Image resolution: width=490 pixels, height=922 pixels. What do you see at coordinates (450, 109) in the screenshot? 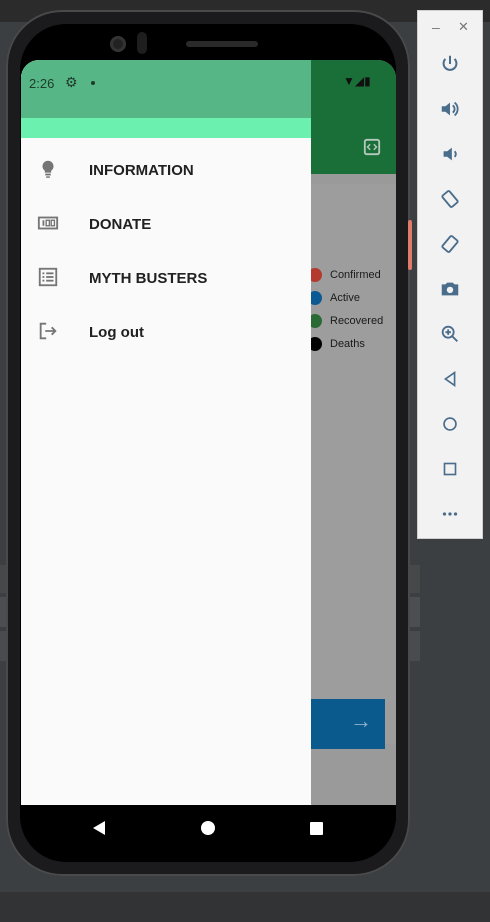
I see `volume-up-icon` at bounding box center [450, 109].